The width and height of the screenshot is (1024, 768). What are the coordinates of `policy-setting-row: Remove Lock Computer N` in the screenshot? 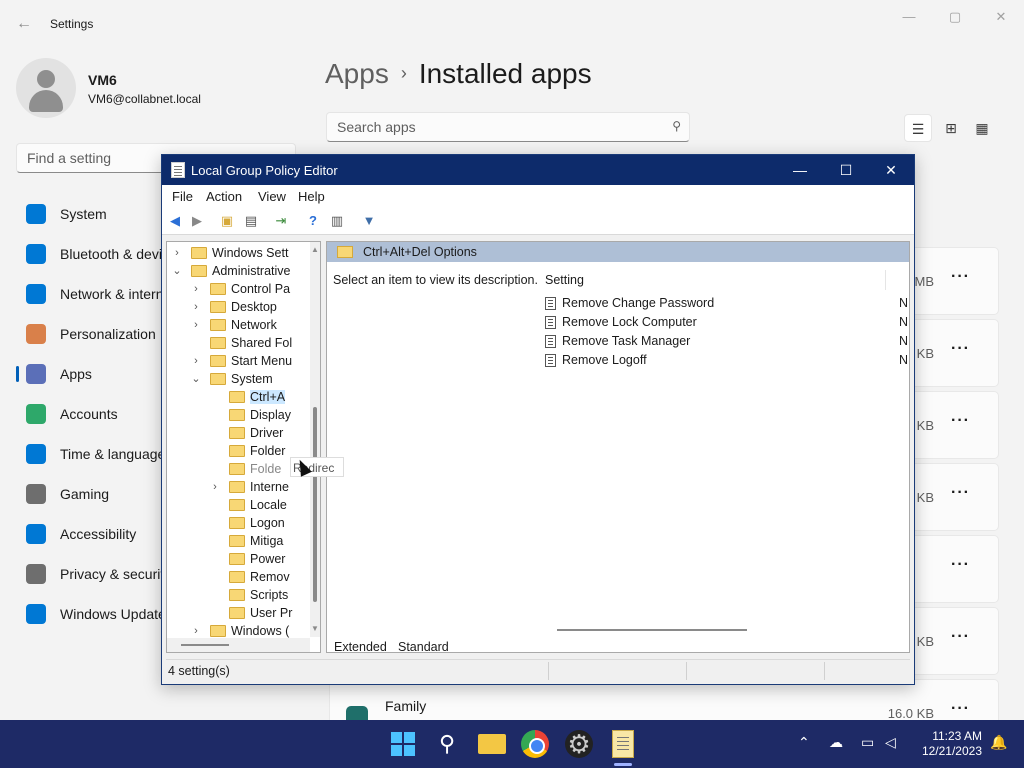 It's located at (727, 322).